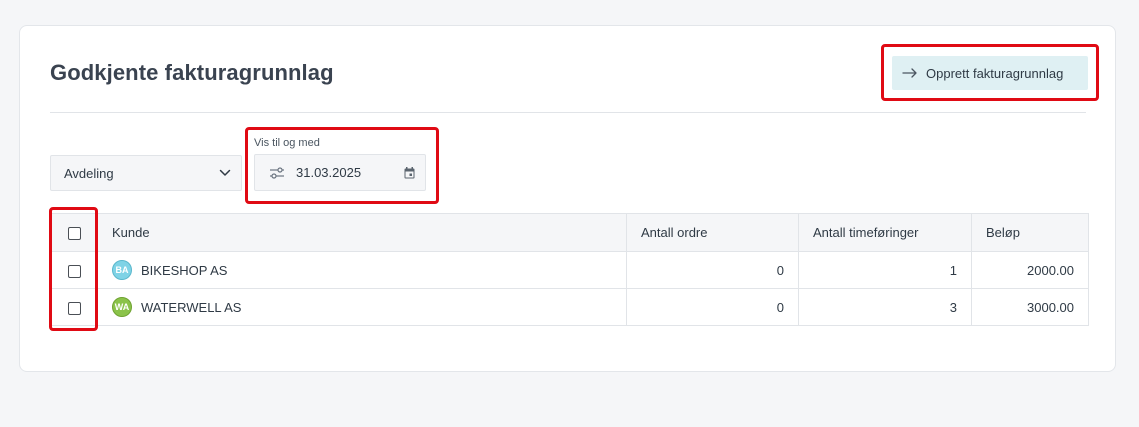  I want to click on sliders-icon, so click(277, 172).